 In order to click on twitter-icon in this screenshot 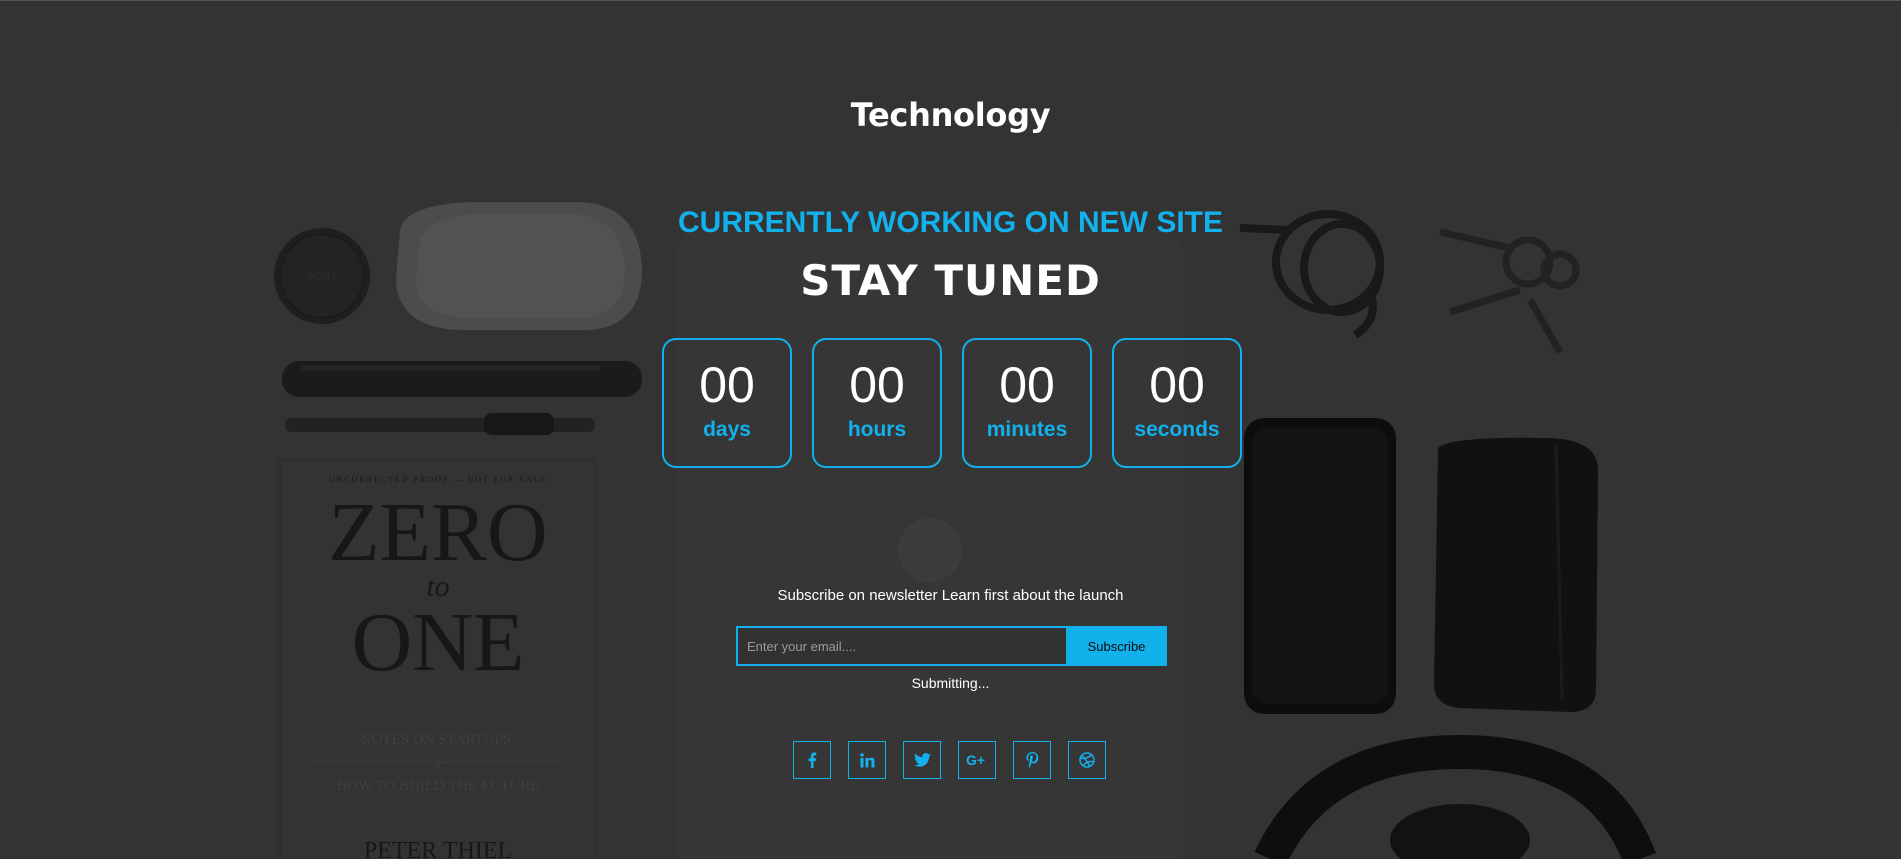, I will do `click(922, 760)`.